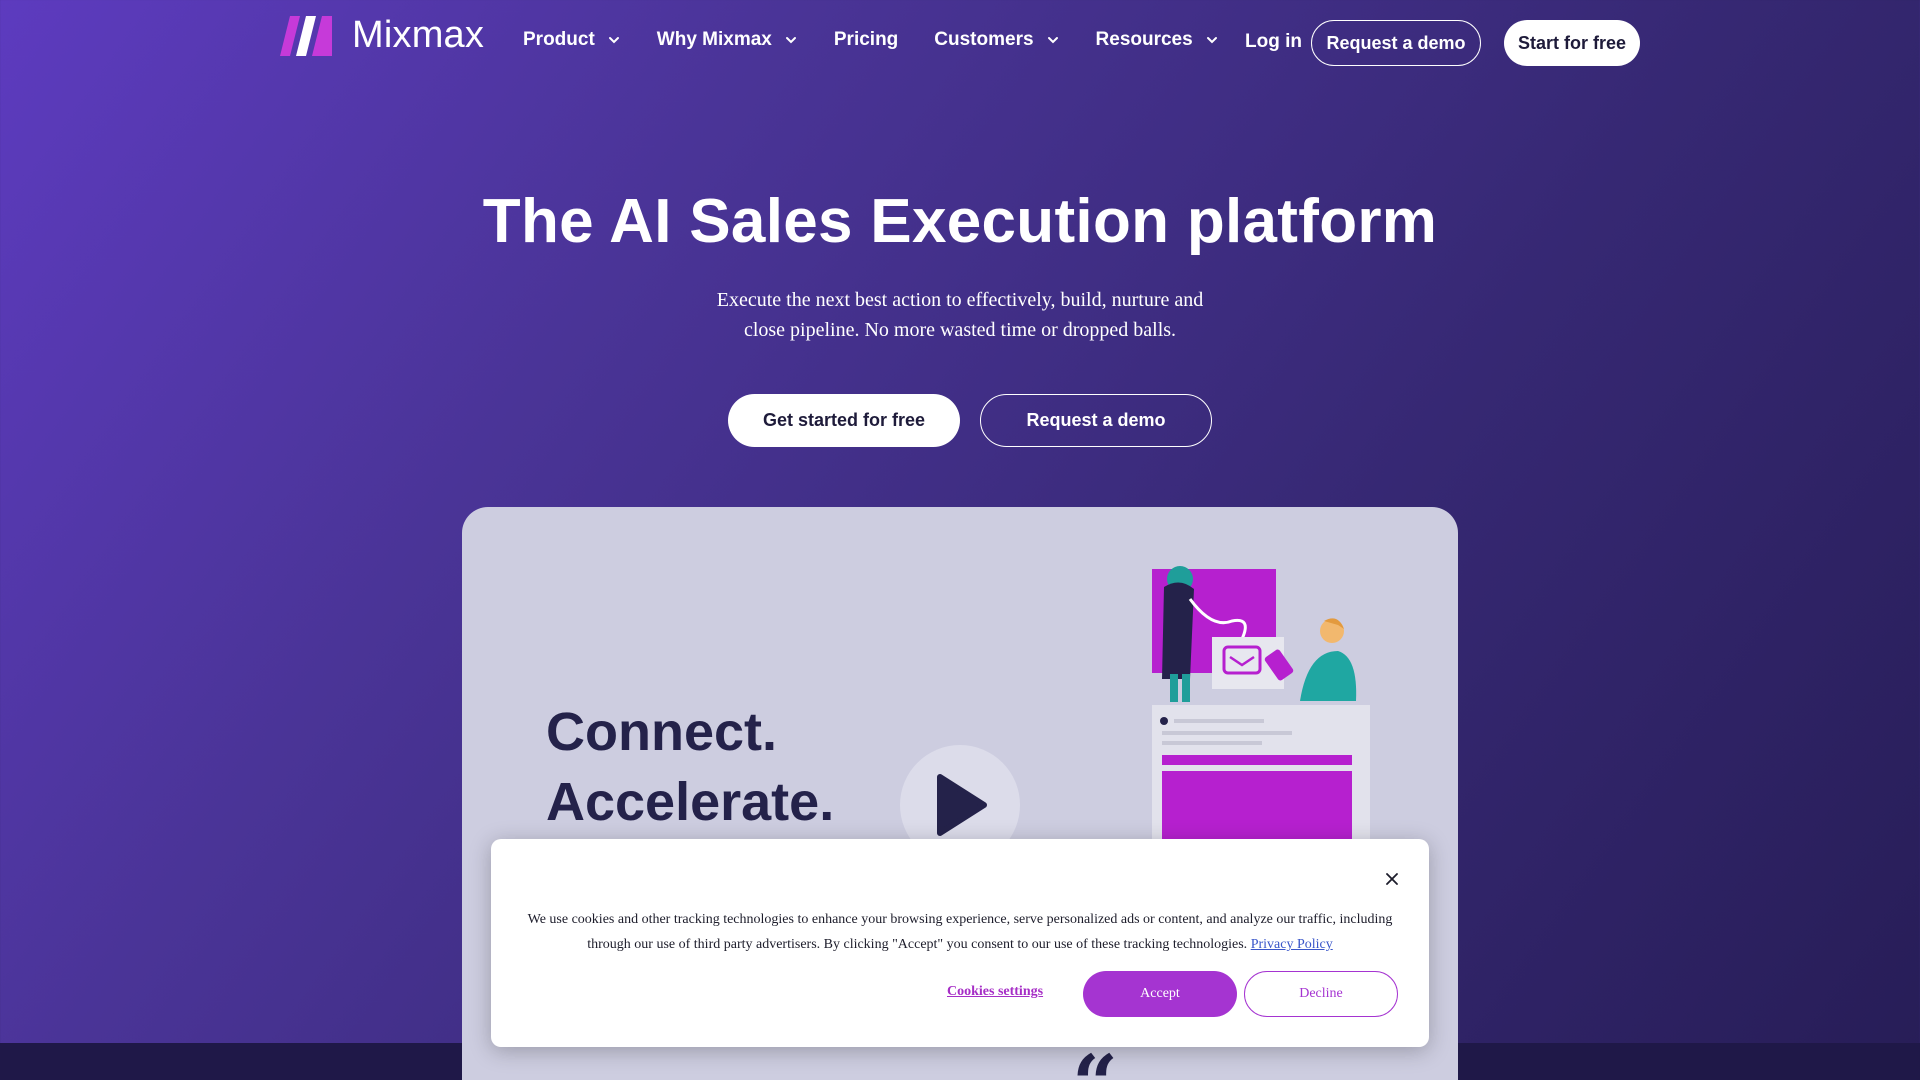 Image resolution: width=1920 pixels, height=1080 pixels. I want to click on nav-item-label: Resources, so click(1144, 39).